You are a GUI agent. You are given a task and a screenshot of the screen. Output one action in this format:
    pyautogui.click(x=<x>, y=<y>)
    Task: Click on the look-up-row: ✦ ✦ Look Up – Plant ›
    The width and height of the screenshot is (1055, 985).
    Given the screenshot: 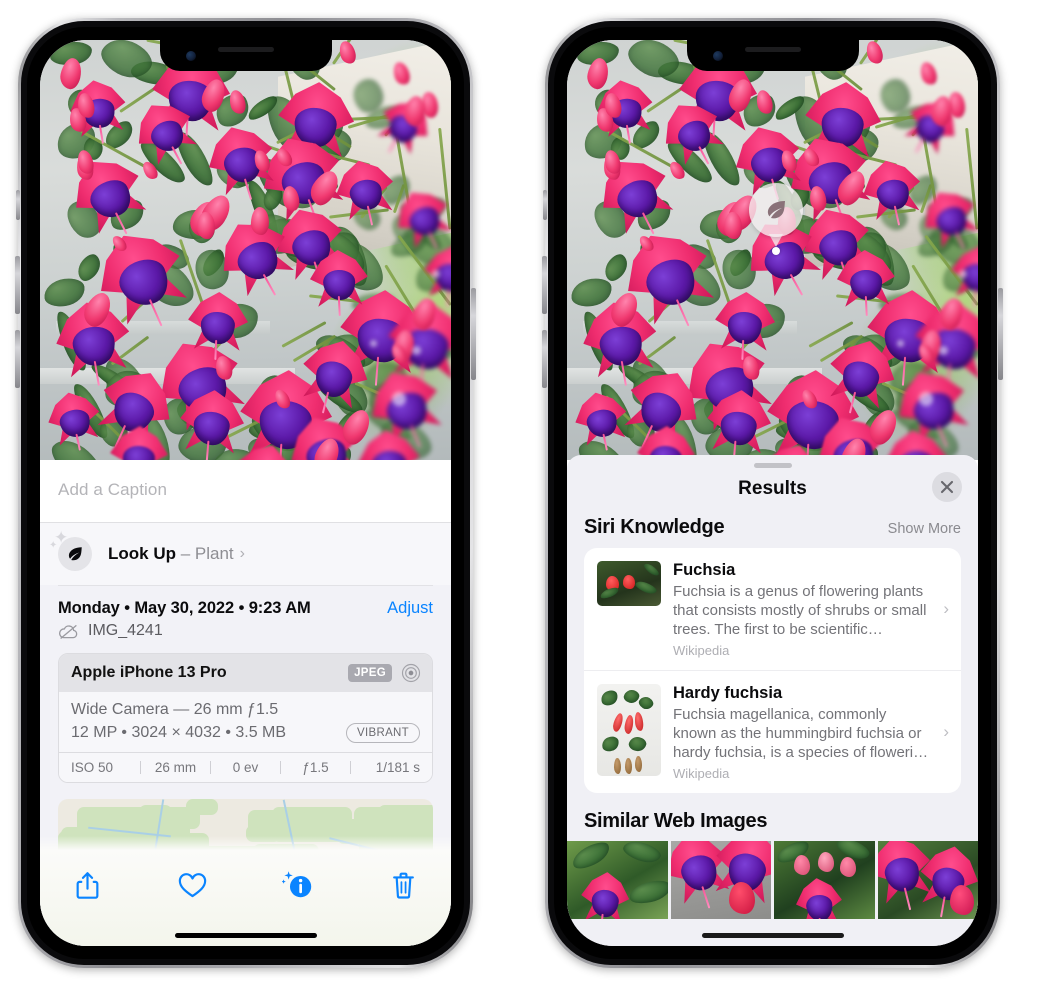 What is the action you would take?
    pyautogui.click(x=245, y=554)
    